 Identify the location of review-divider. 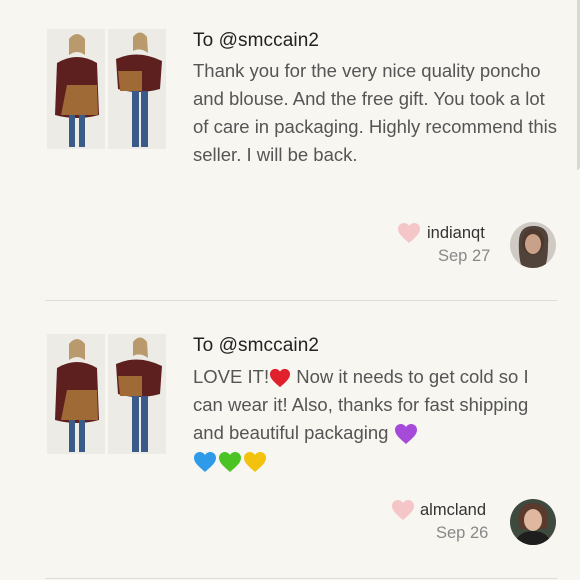
(301, 578).